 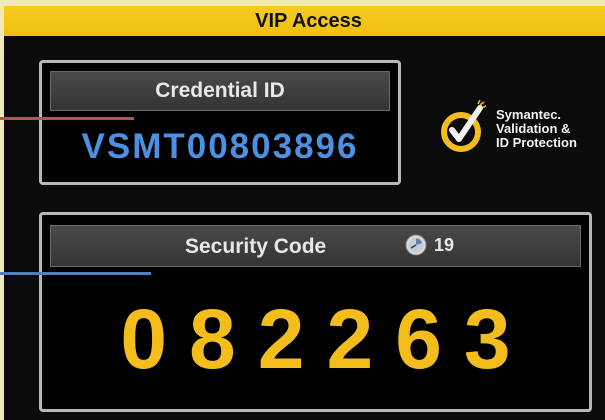 I want to click on security-callout-line, so click(x=75, y=273).